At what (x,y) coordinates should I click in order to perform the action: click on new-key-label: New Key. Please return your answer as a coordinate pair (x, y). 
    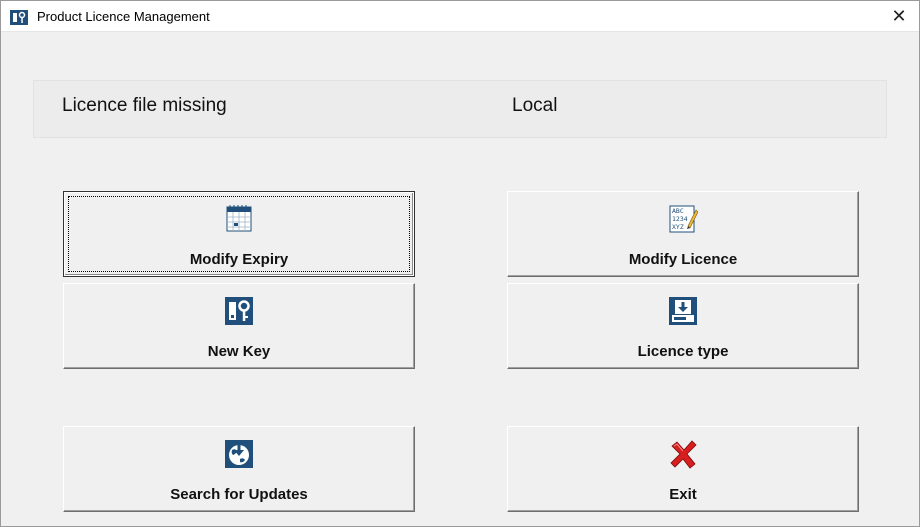
    Looking at the image, I should click on (239, 351).